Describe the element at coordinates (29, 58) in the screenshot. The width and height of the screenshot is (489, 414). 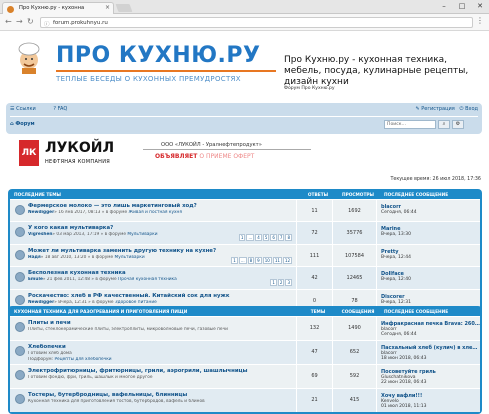
I see `chef-logo-icon` at that location.